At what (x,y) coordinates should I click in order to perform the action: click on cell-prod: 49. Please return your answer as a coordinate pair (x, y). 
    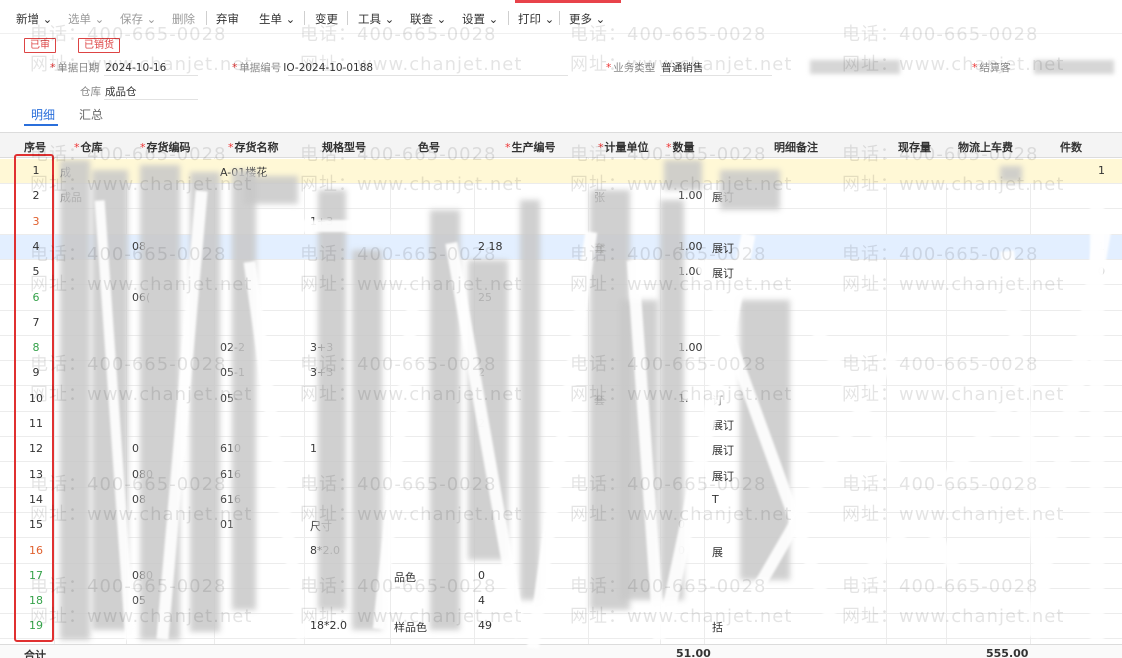
    Looking at the image, I should click on (485, 625).